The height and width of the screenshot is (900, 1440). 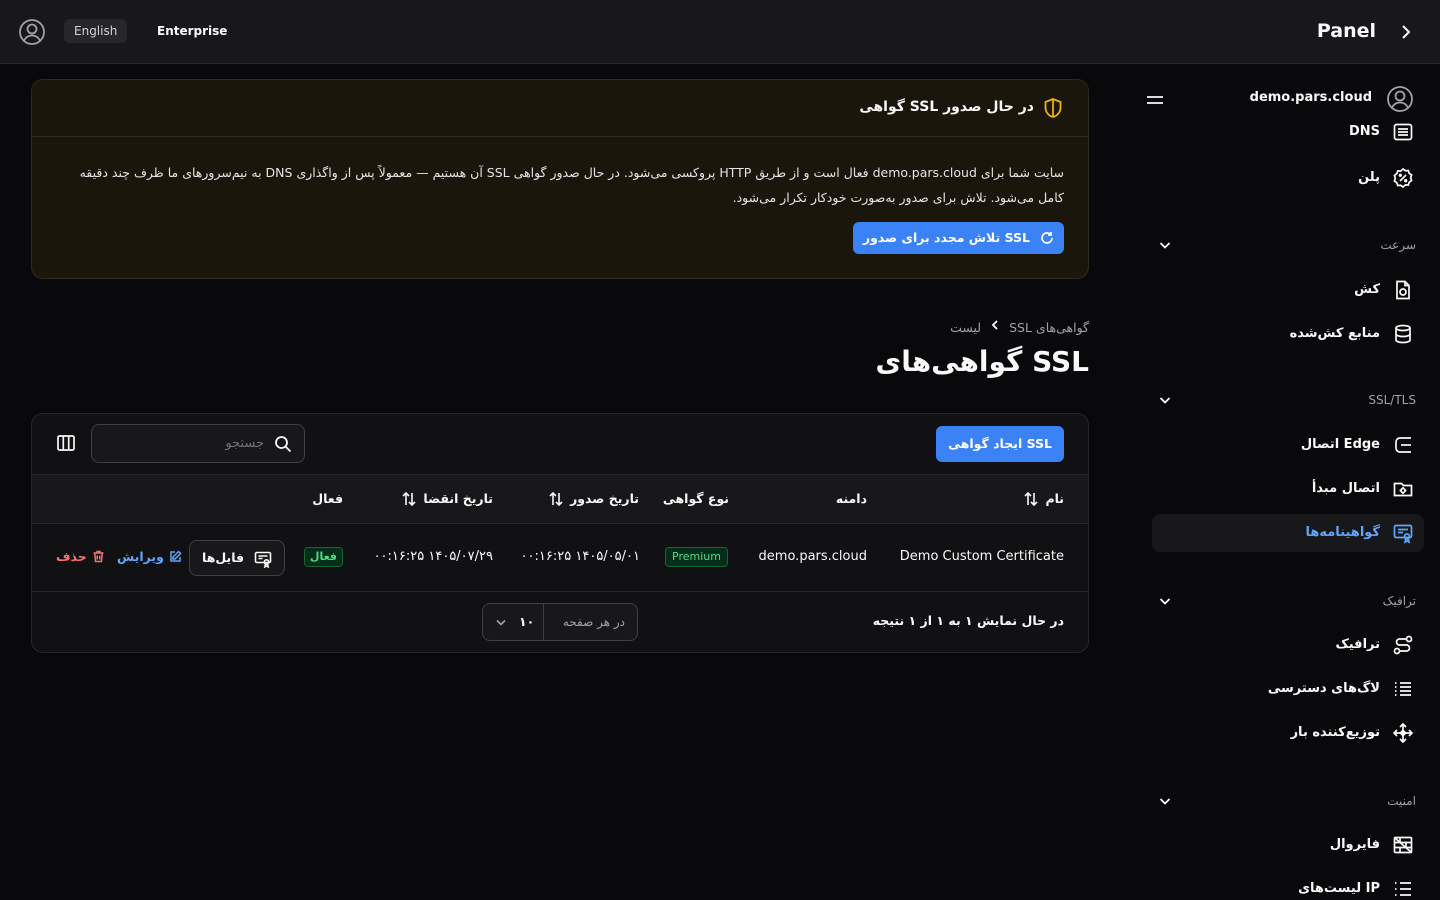 I want to click on th-domain: دامنه, so click(x=851, y=498).